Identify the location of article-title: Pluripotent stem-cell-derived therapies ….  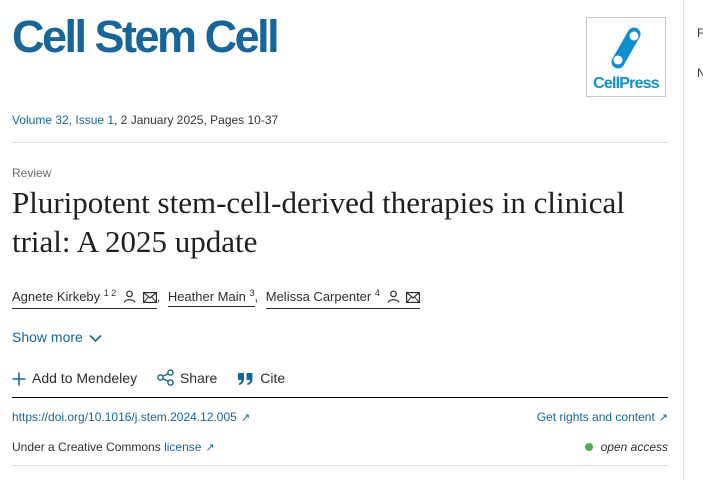
(318, 222).